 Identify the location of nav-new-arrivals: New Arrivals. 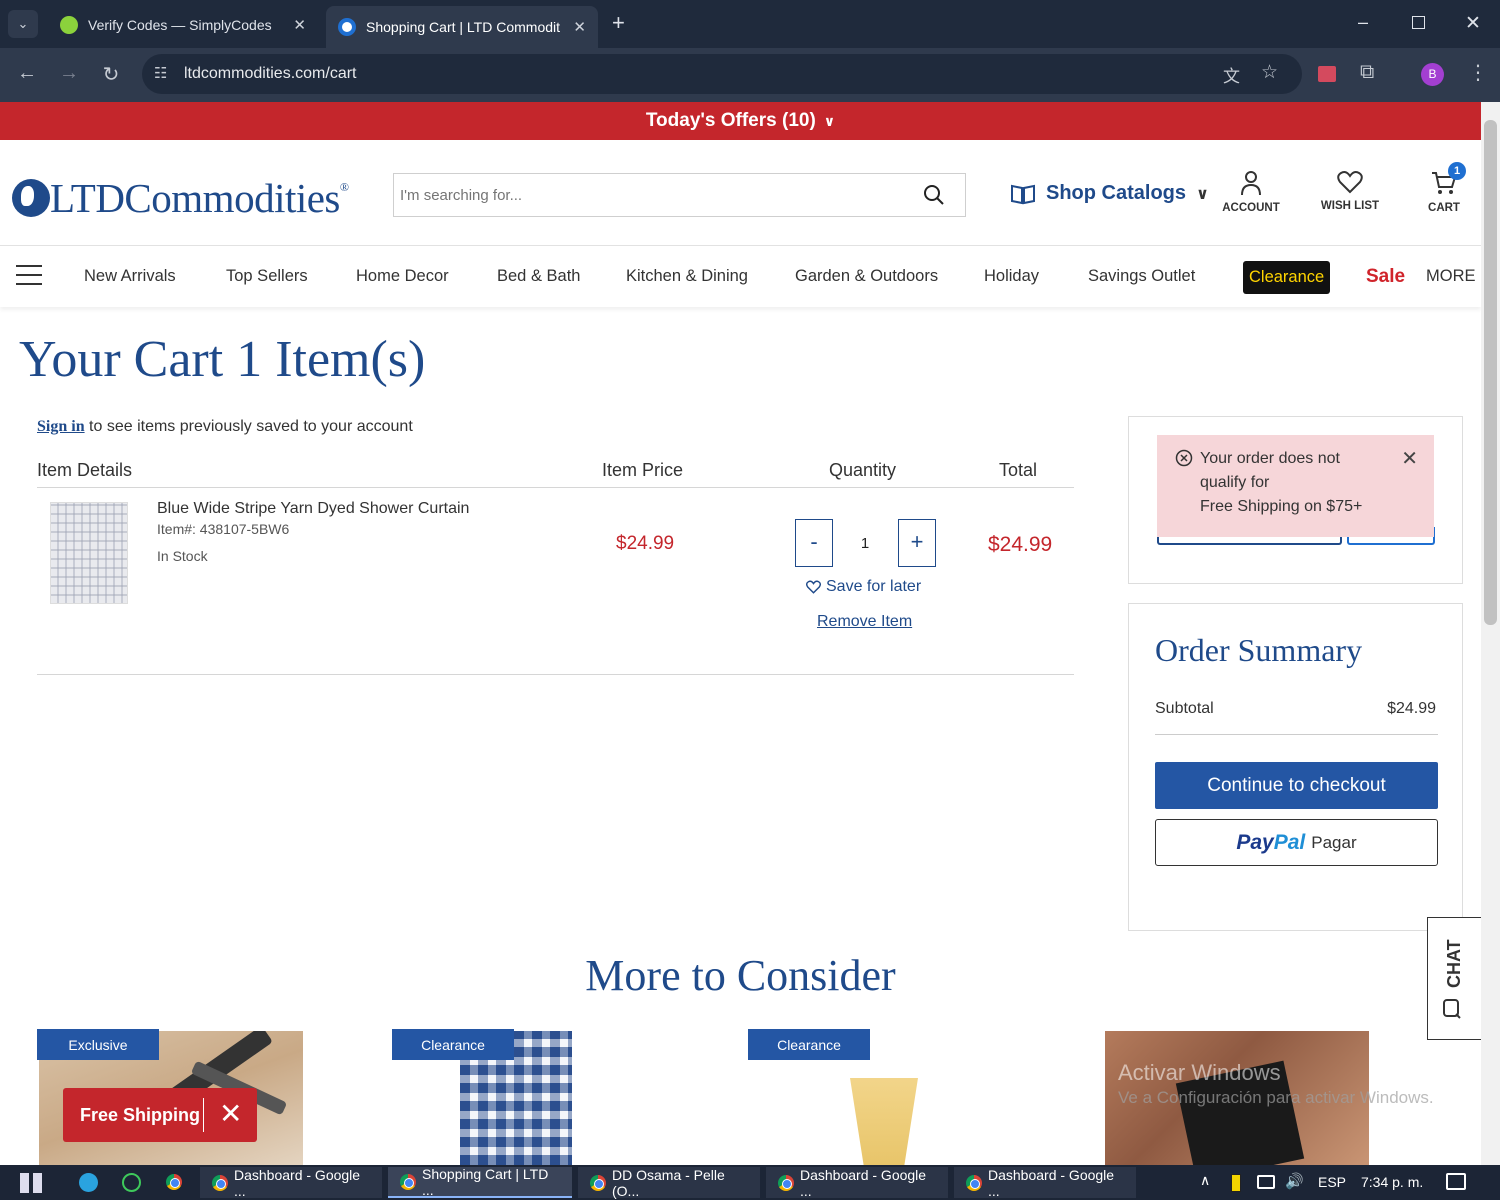
(130, 276).